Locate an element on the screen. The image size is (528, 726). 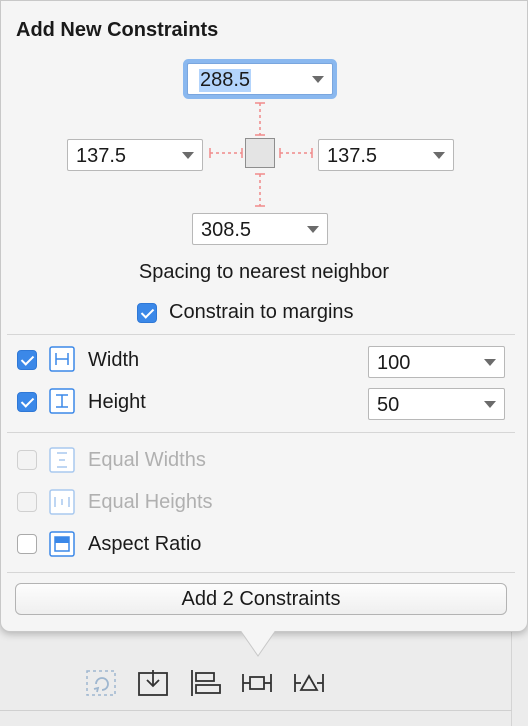
equal-widths-label: Equal Widths is located at coordinates (147, 460).